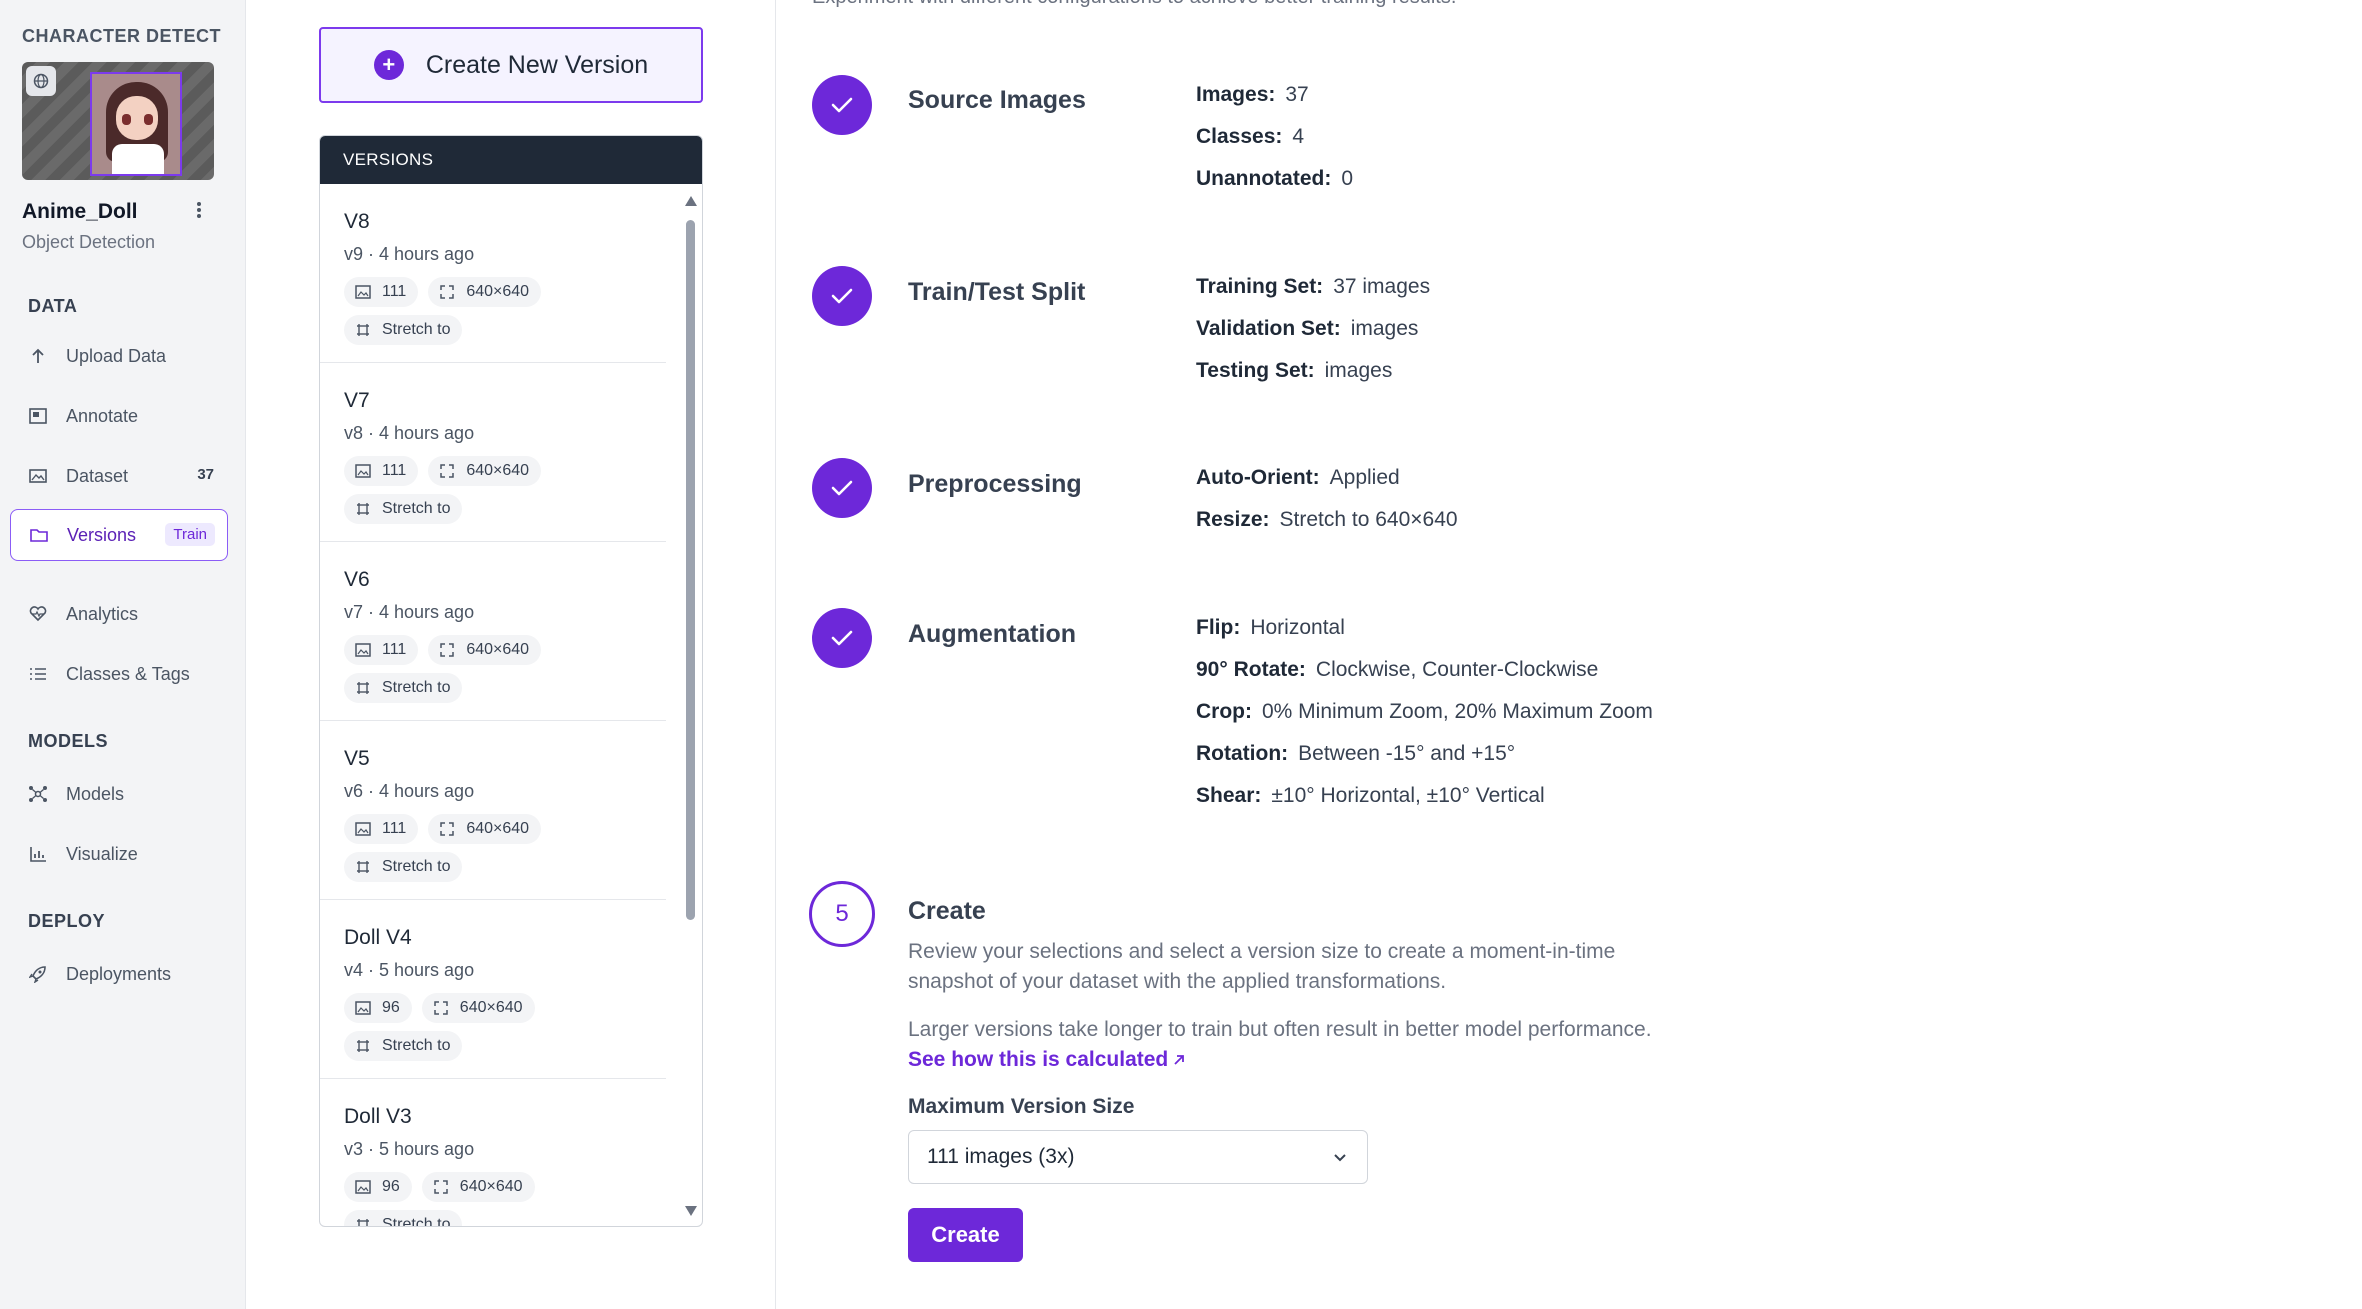 Image resolution: width=2362 pixels, height=1309 pixels. What do you see at coordinates (357, 400) in the screenshot?
I see `version-name: V7` at bounding box center [357, 400].